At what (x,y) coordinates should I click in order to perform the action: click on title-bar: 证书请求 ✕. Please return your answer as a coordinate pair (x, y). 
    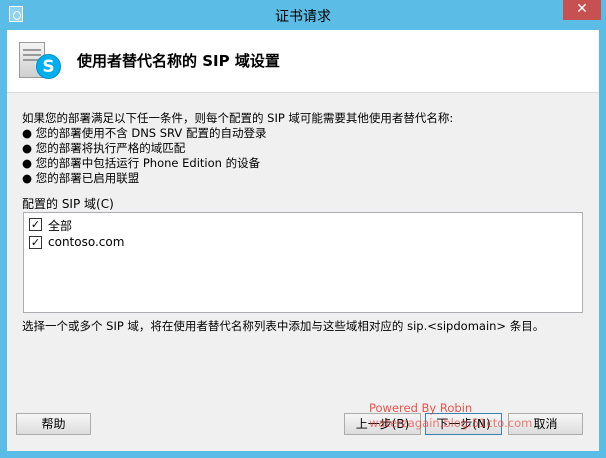
    Looking at the image, I should click on (303, 15).